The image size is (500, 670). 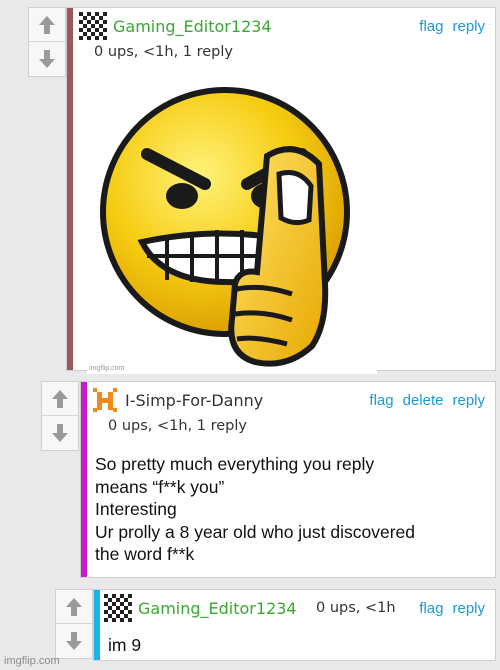 What do you see at coordinates (356, 608) in the screenshot?
I see `comment-meta: 0 ups, <1h` at bounding box center [356, 608].